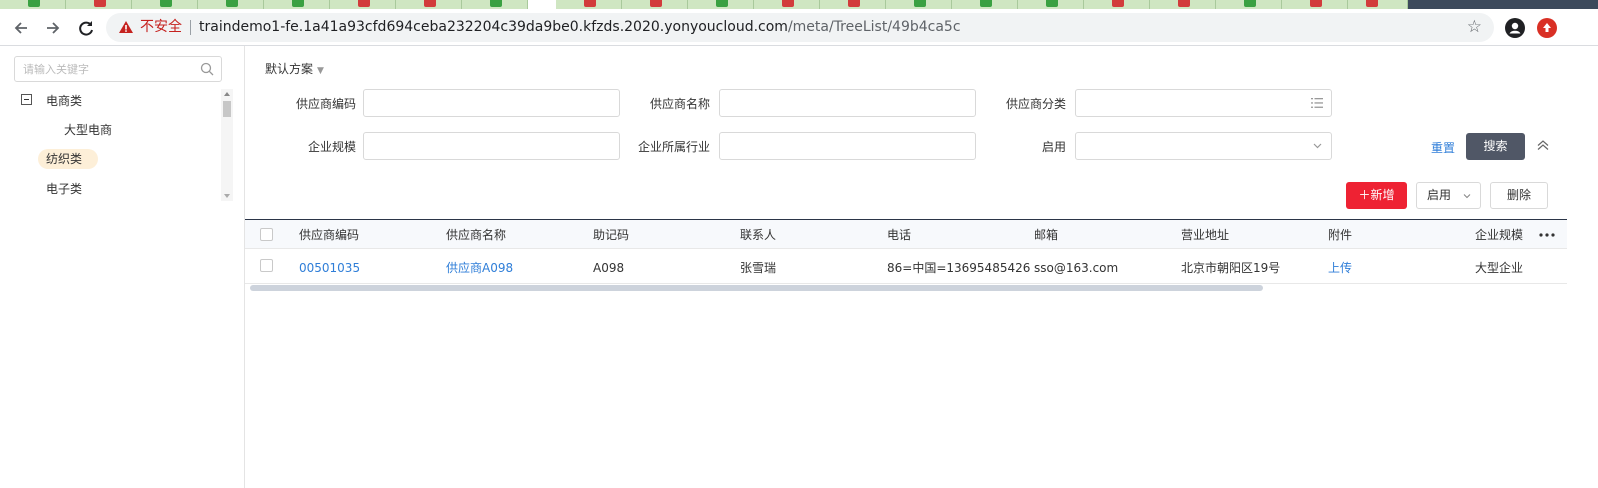 The width and height of the screenshot is (1598, 488). What do you see at coordinates (491, 103) in the screenshot?
I see `supplier-code-input` at bounding box center [491, 103].